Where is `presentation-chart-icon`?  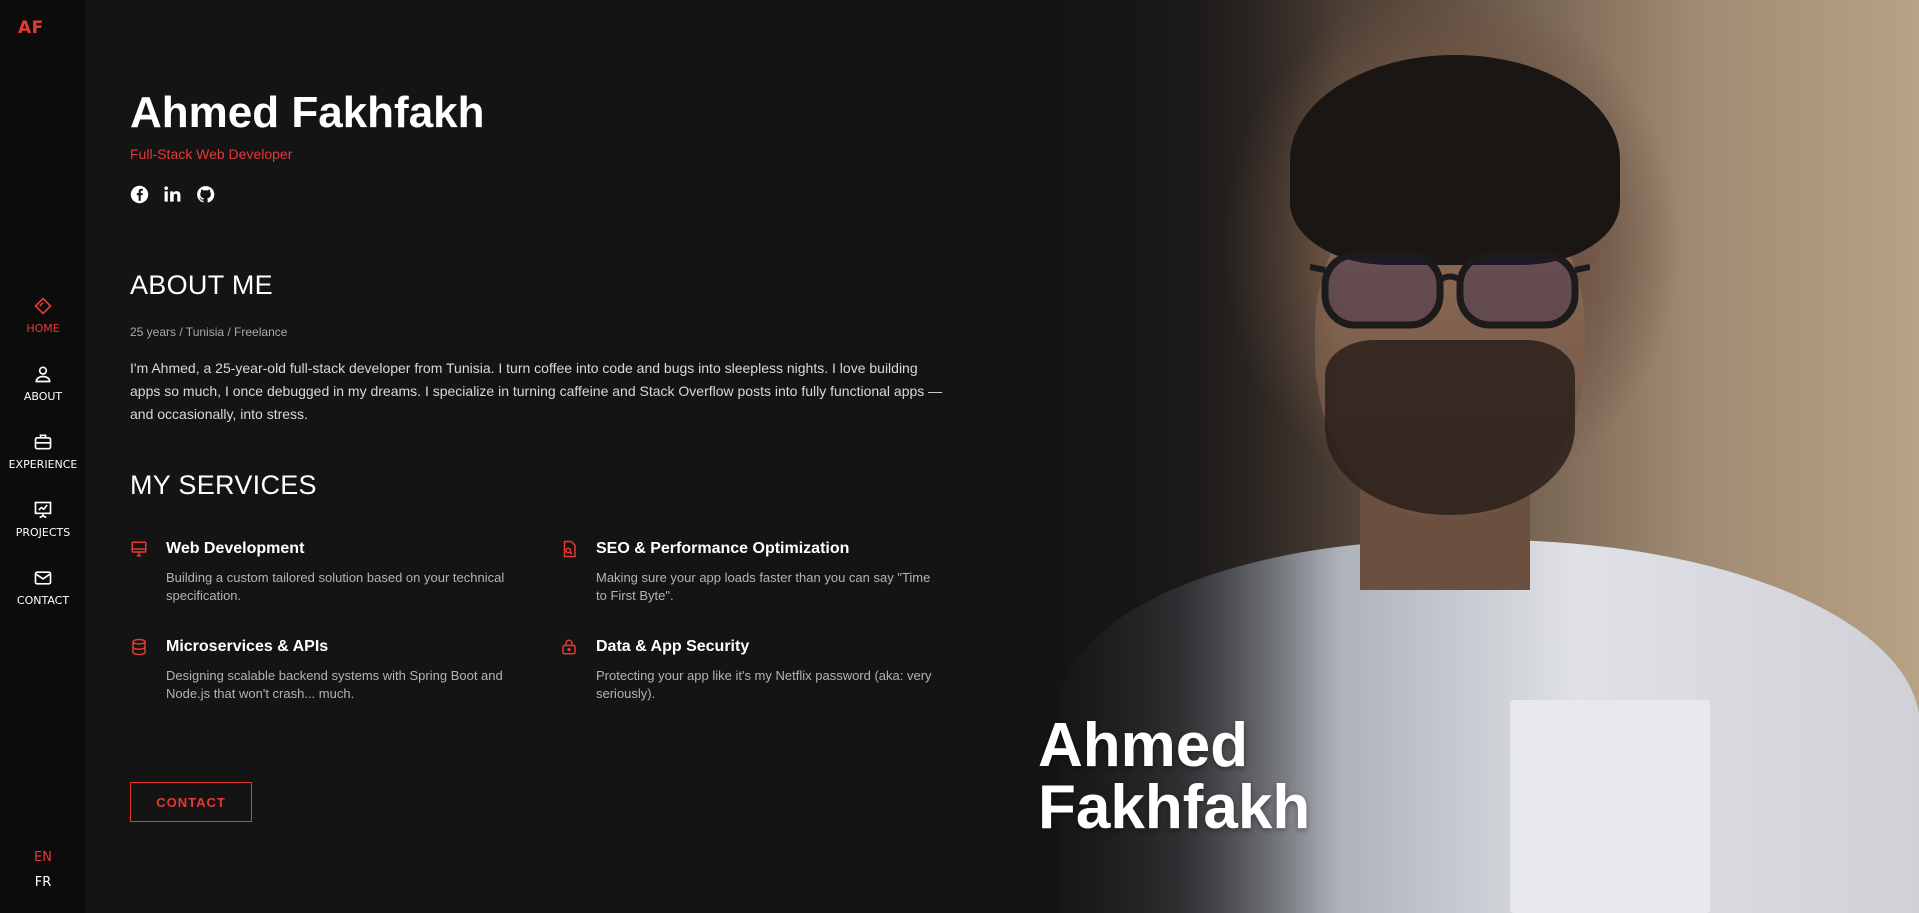
presentation-chart-icon is located at coordinates (43, 510).